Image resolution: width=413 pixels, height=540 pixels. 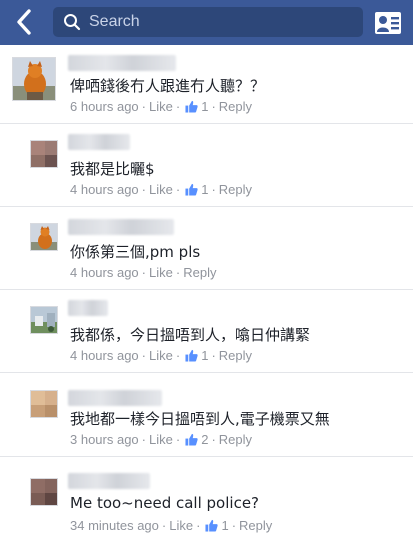 I want to click on search-input, so click(x=219, y=22).